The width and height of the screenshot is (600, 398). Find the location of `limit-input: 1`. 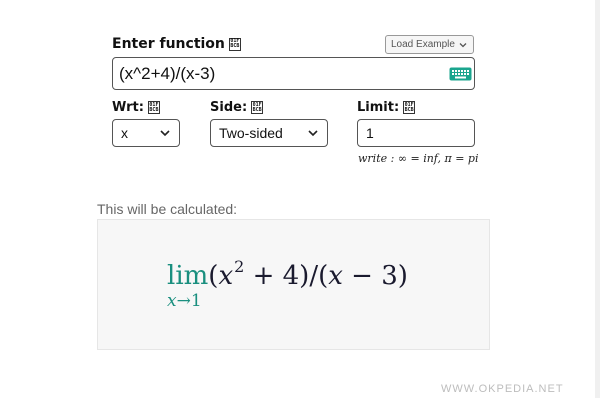

limit-input: 1 is located at coordinates (416, 133).